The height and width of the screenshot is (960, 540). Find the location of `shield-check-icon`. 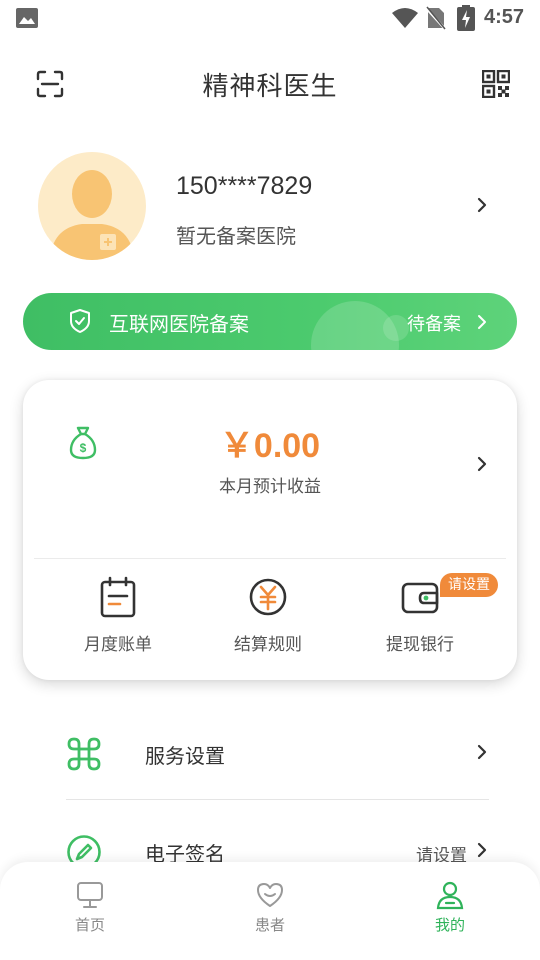

shield-check-icon is located at coordinates (80, 321).